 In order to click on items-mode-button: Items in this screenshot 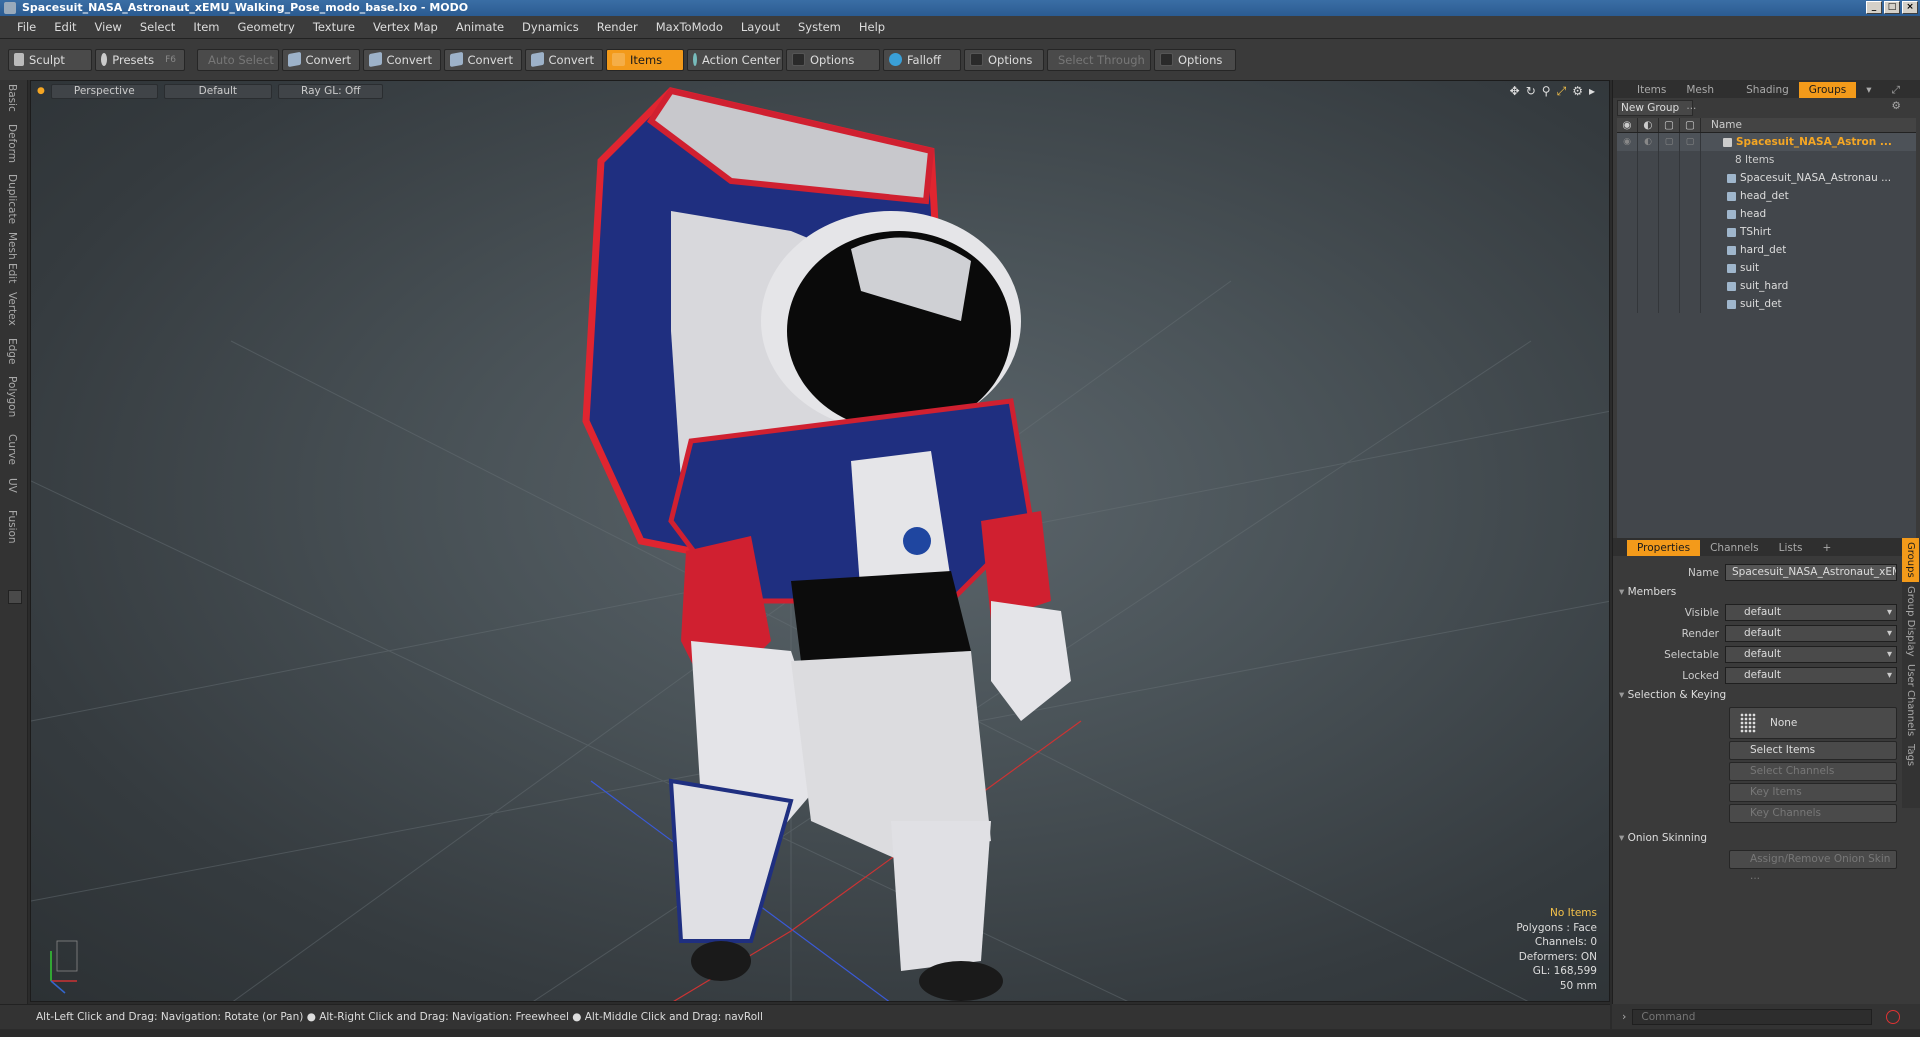, I will do `click(645, 59)`.